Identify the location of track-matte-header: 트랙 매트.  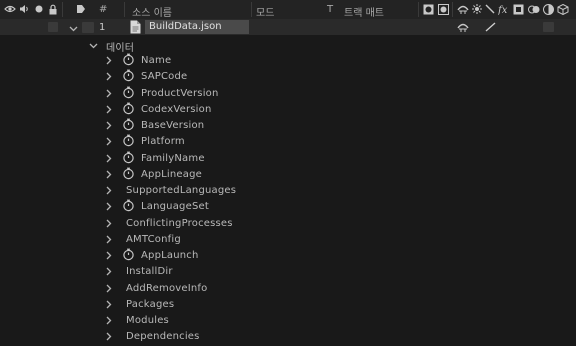
(364, 11).